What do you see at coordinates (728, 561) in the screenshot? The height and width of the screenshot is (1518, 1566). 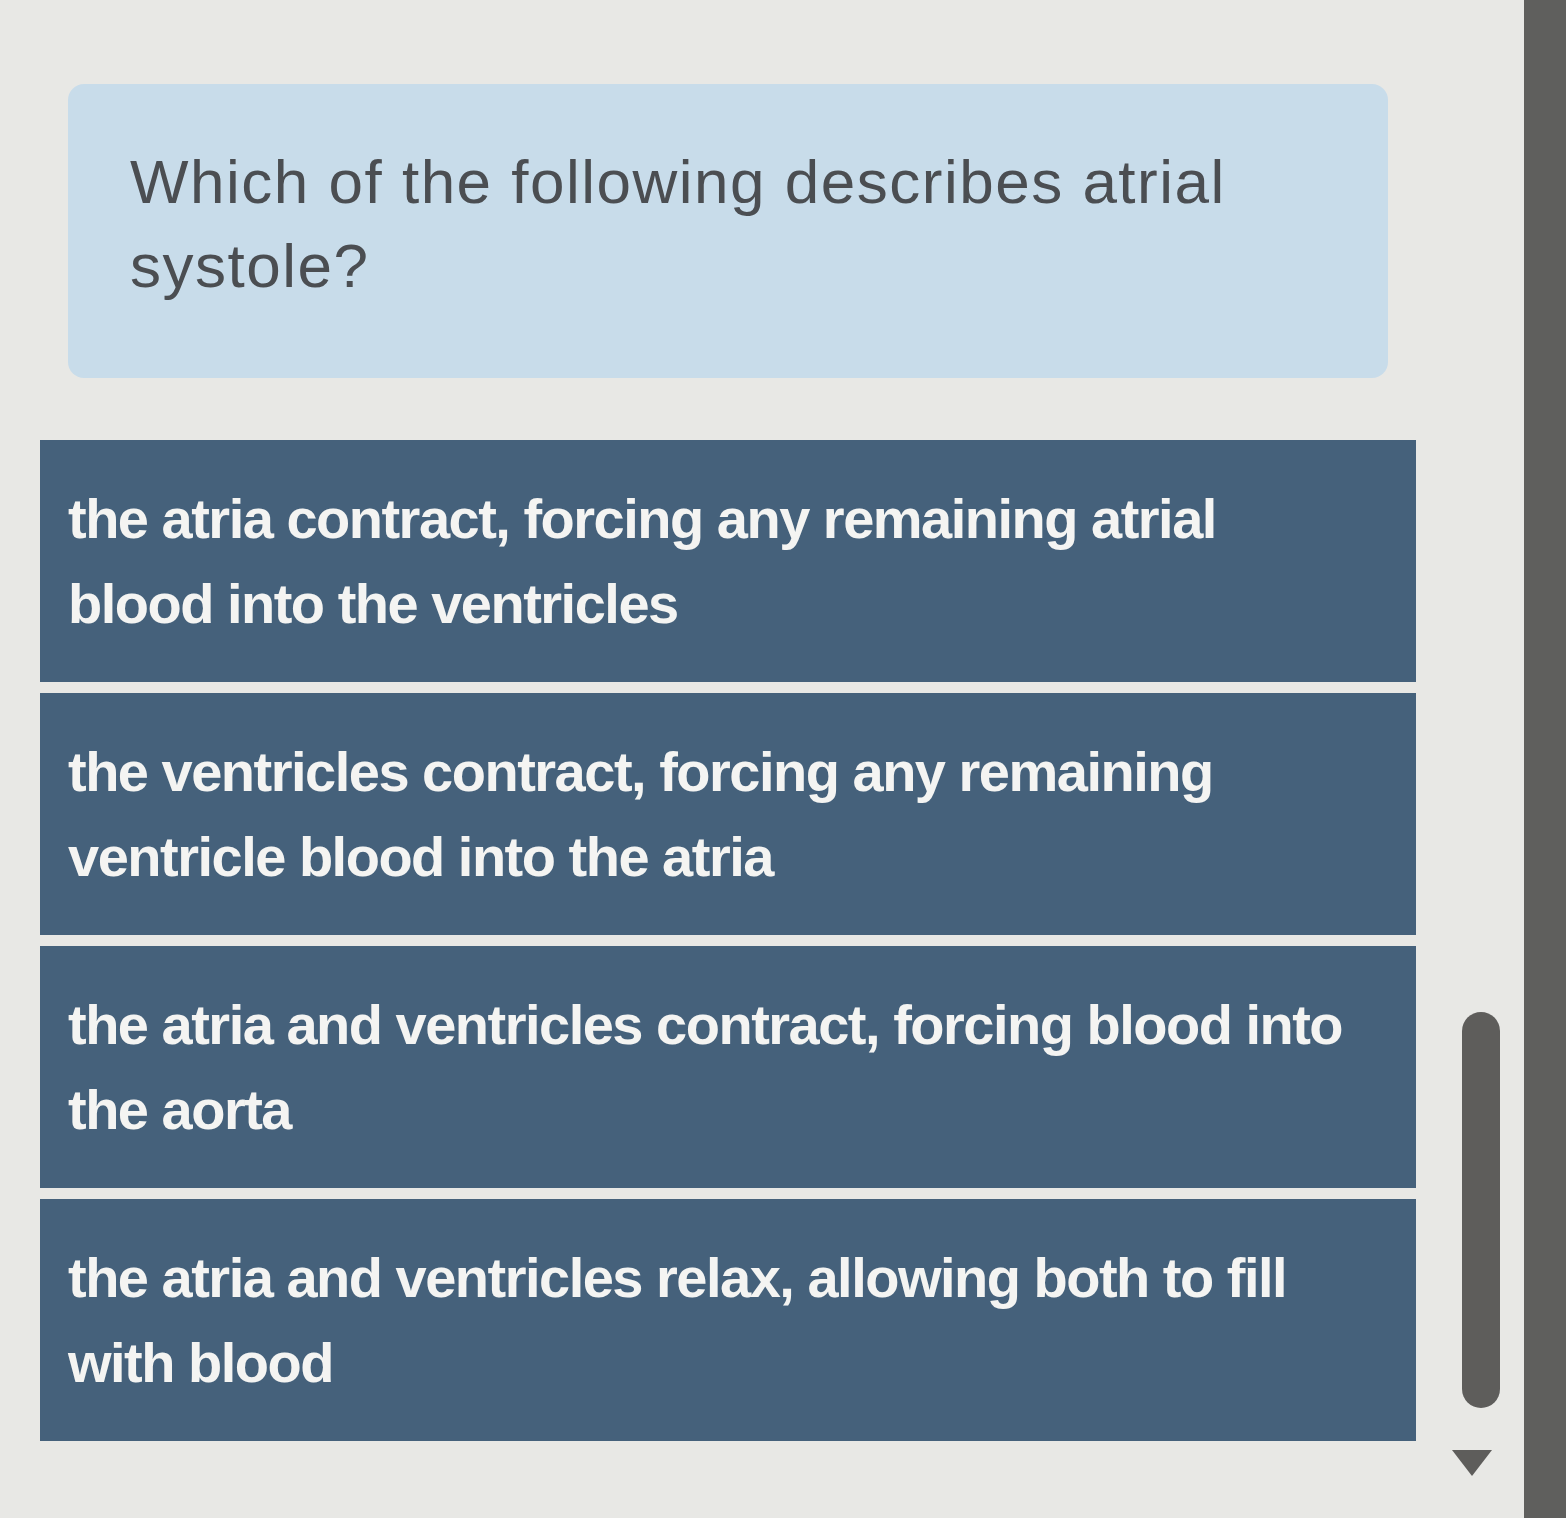 I see `answer-option: the atria contract, forcing any remaining atrial blood into the ventricles` at bounding box center [728, 561].